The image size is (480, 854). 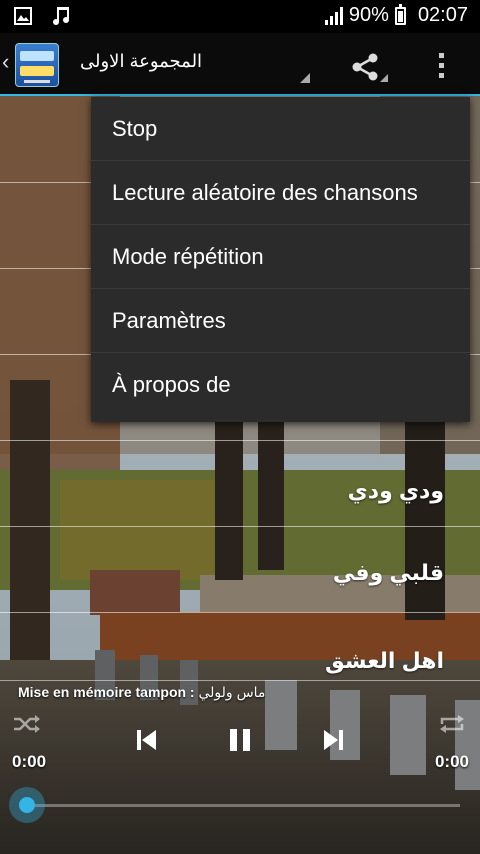 What do you see at coordinates (29, 761) in the screenshot?
I see `elapsed-time: 0:00` at bounding box center [29, 761].